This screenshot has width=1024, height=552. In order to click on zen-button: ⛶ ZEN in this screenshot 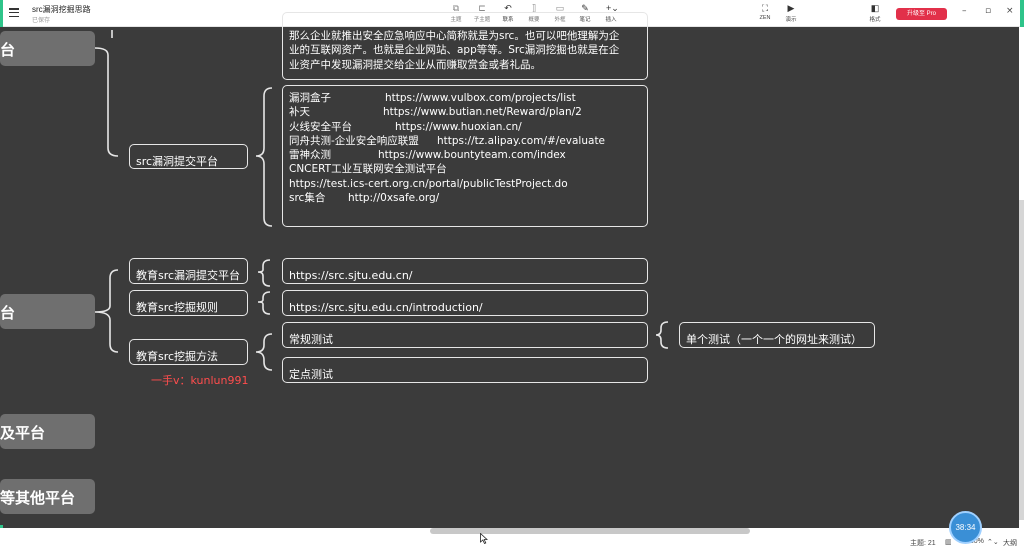, I will do `click(765, 12)`.